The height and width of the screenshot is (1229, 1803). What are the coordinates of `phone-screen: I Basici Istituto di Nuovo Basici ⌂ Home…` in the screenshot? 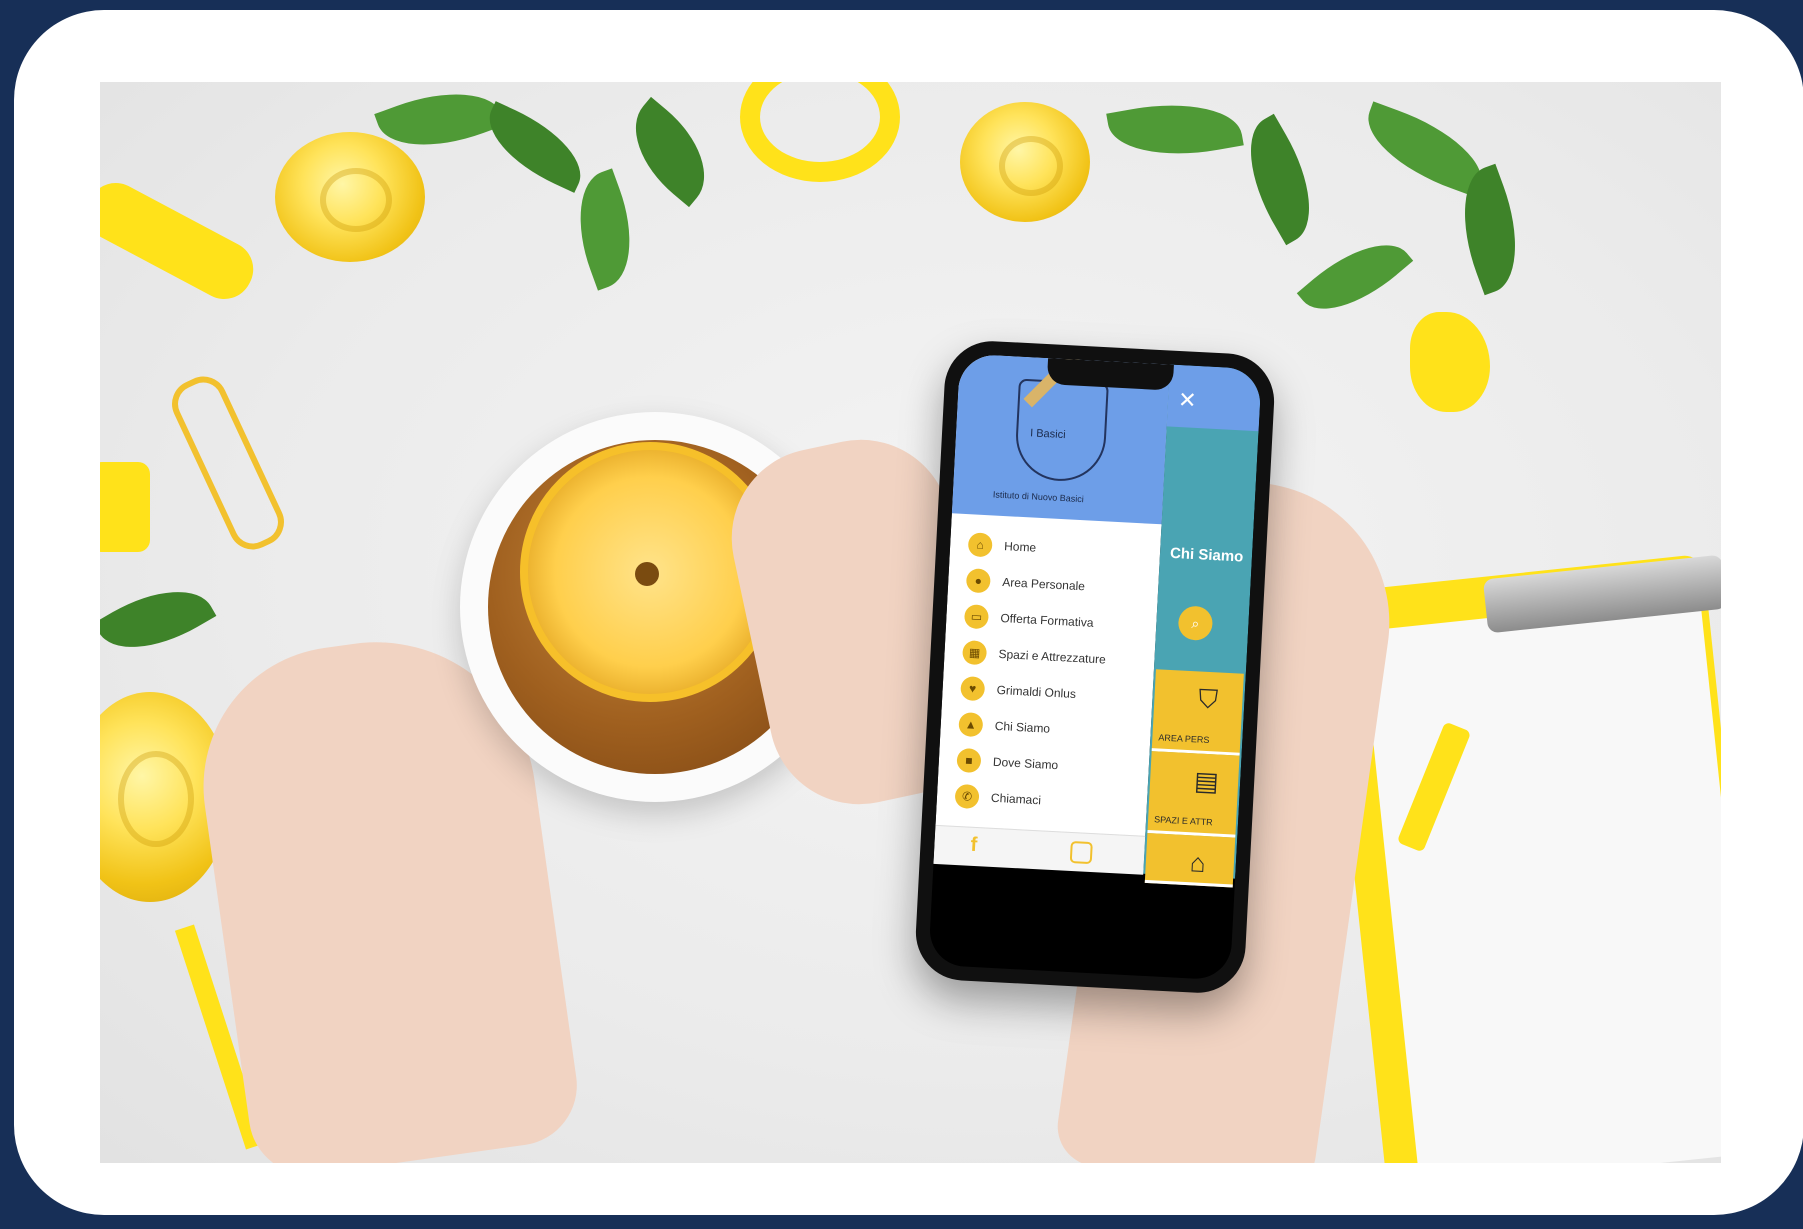 It's located at (1095, 667).